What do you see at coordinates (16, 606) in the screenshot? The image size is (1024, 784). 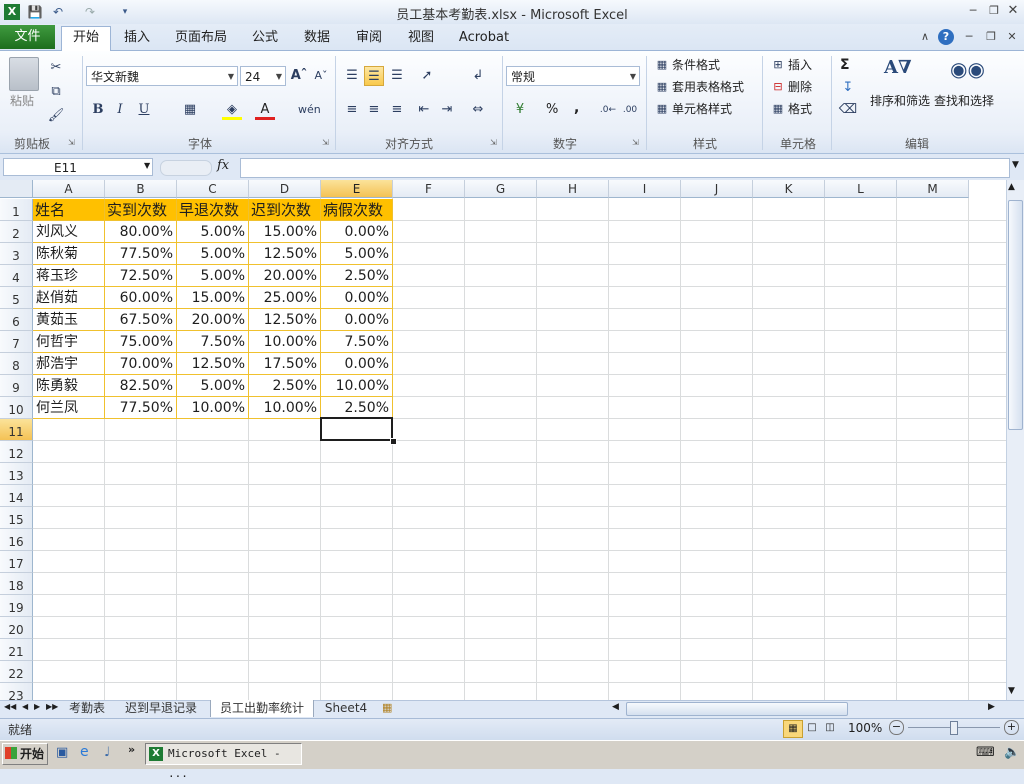 I see `row-header: 19` at bounding box center [16, 606].